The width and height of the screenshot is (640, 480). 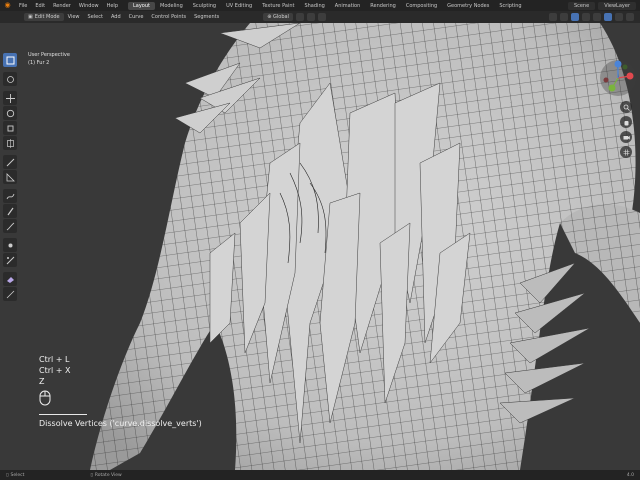 What do you see at coordinates (54, 359) in the screenshot?
I see `key-entry: Ctrl + L` at bounding box center [54, 359].